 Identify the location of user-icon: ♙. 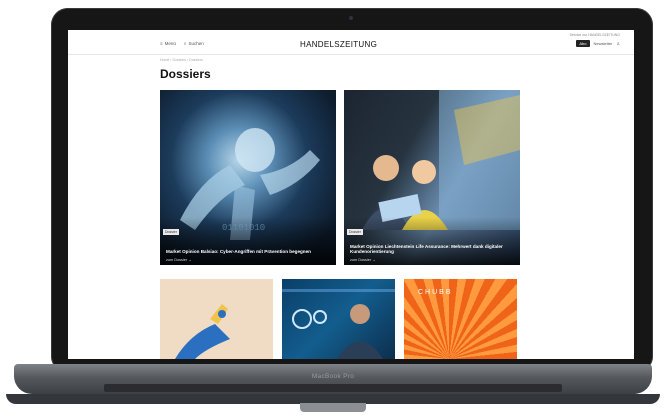
(618, 43).